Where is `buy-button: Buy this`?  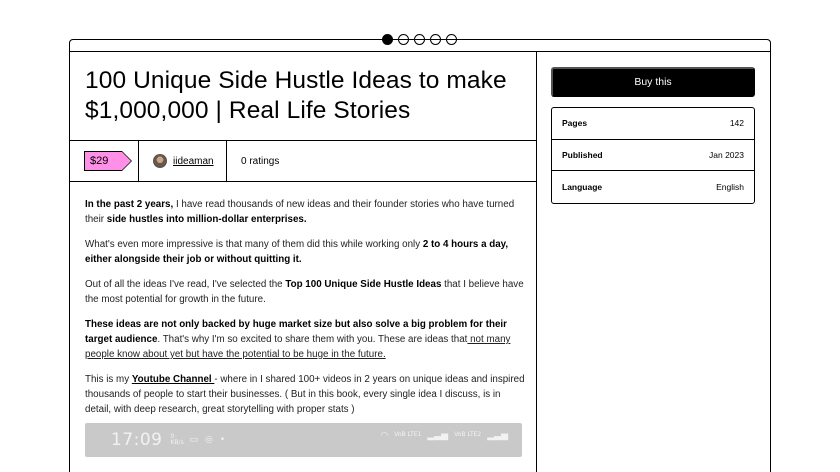 buy-button: Buy this is located at coordinates (653, 82).